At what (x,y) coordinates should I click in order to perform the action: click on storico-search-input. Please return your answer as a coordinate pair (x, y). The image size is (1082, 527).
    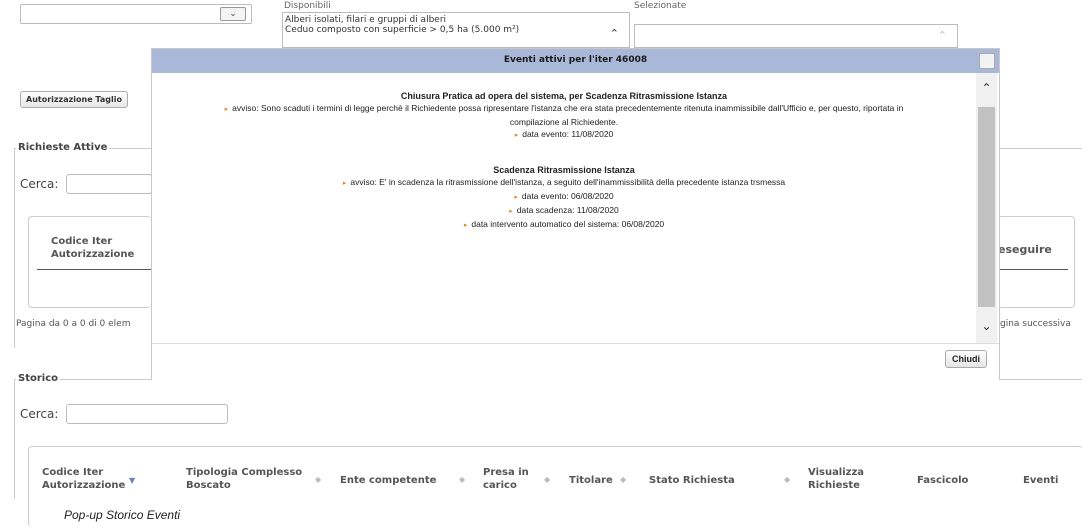
    Looking at the image, I should click on (147, 414).